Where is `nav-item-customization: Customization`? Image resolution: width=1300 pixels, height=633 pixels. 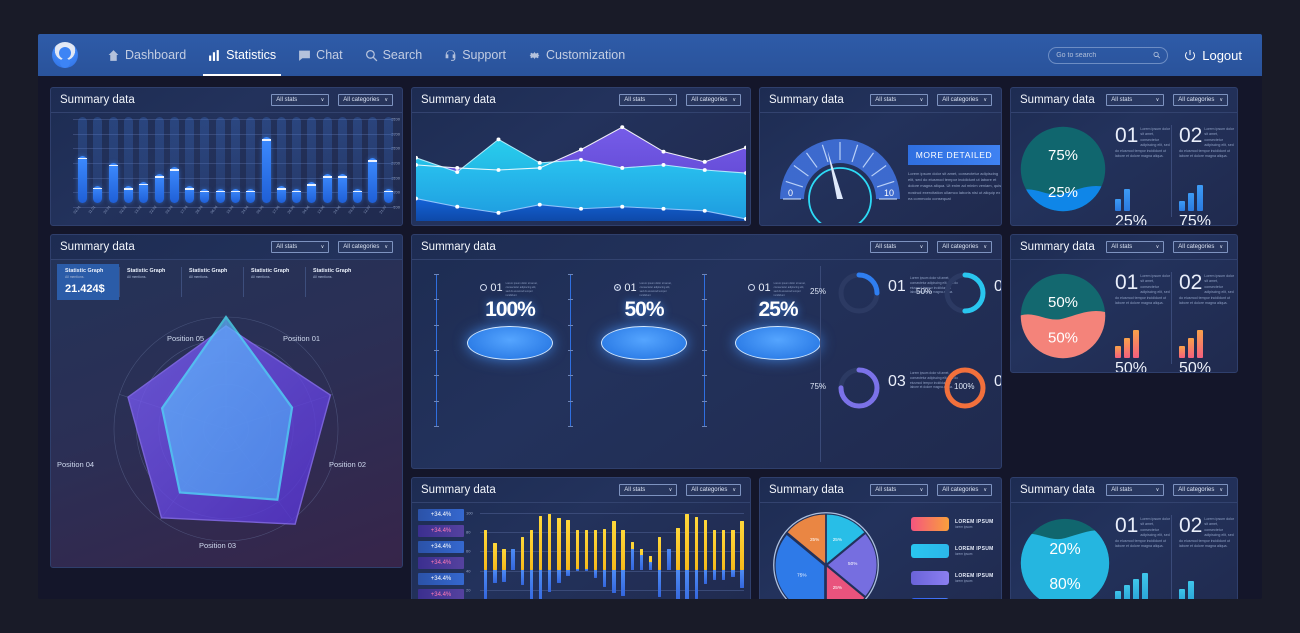
nav-item-customization: Customization is located at coordinates (576, 55).